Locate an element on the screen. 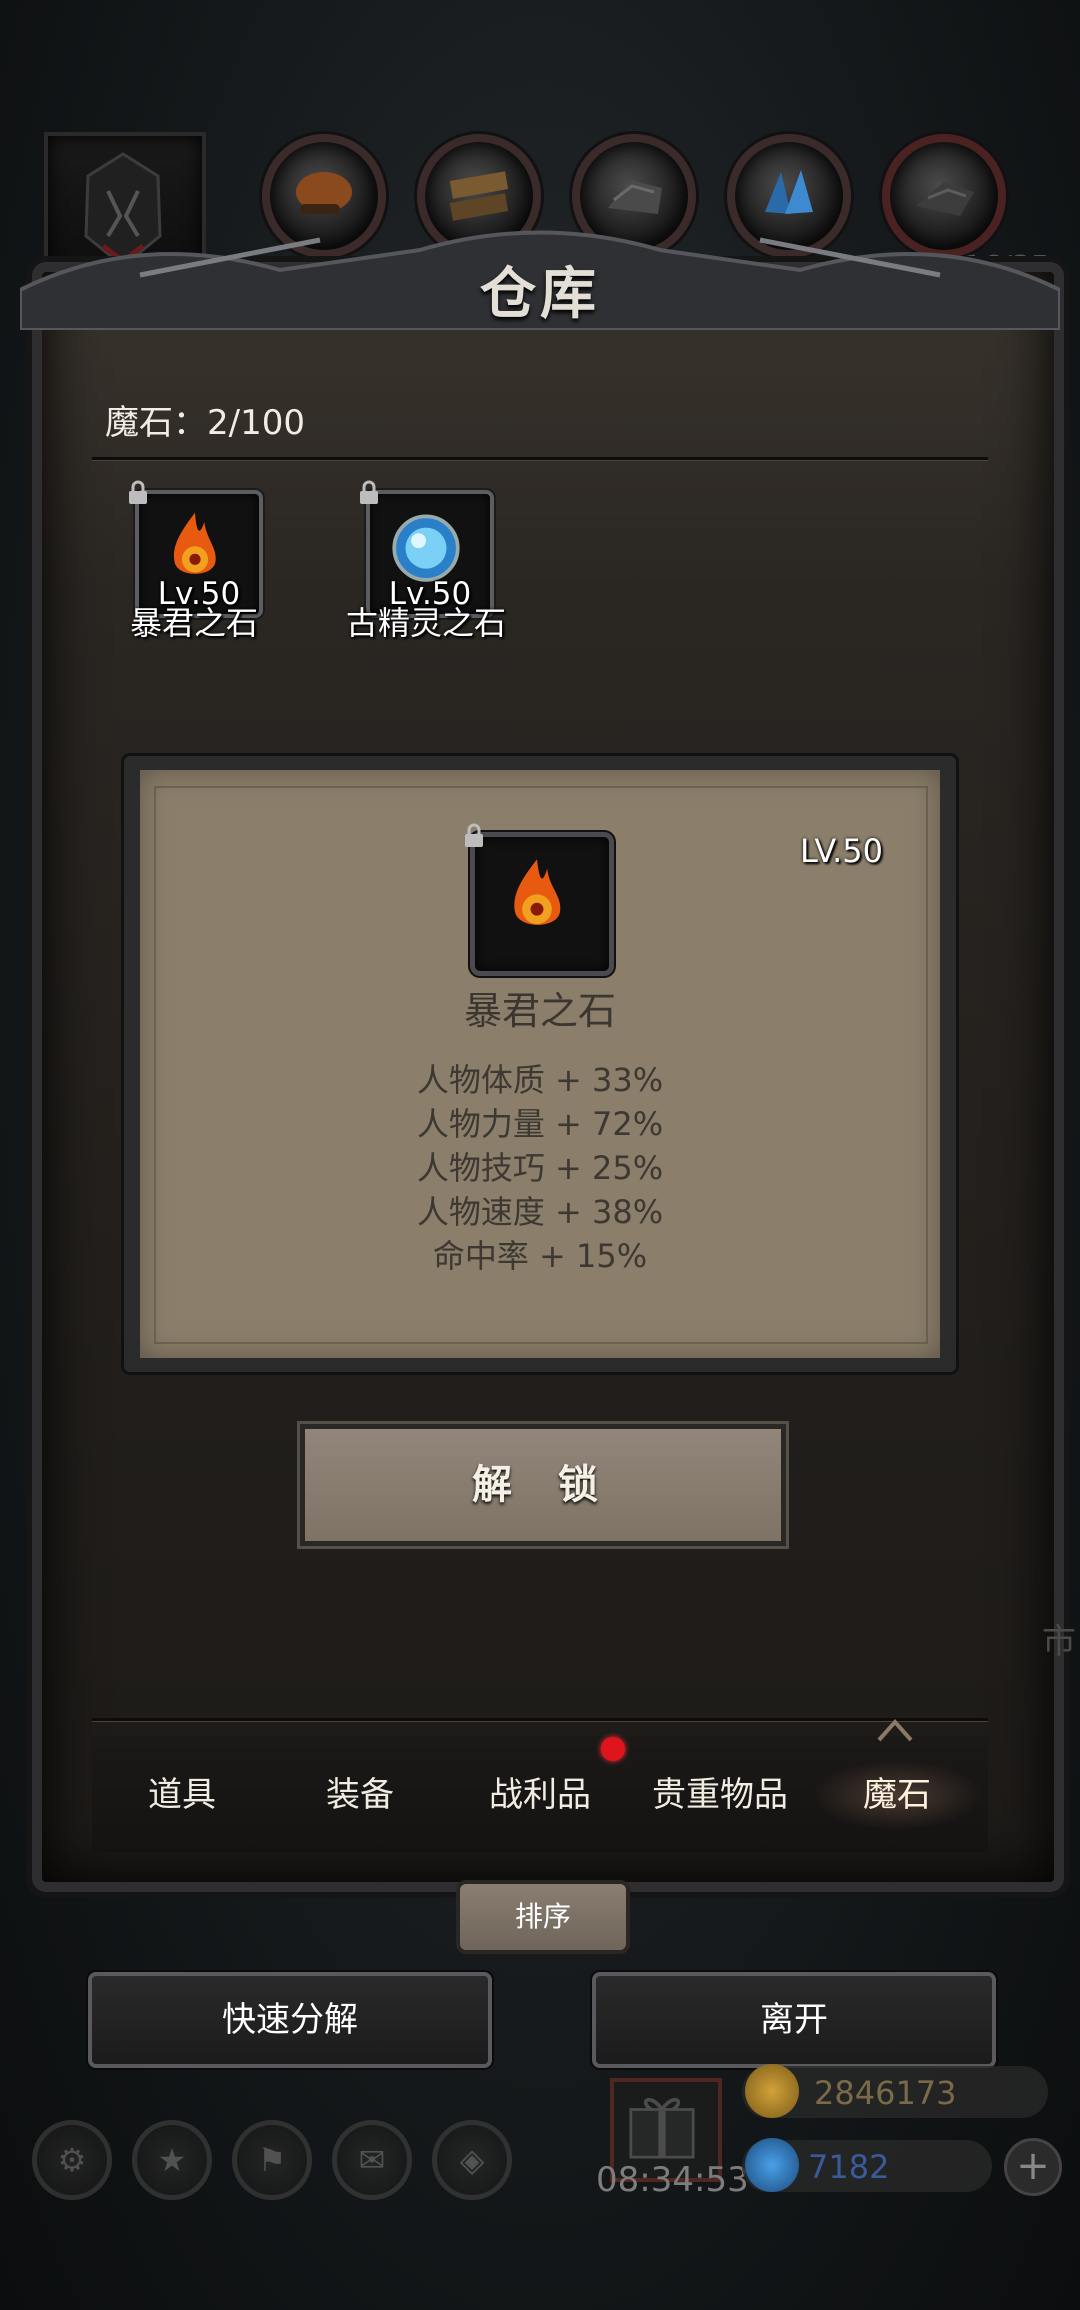 Image resolution: width=1080 pixels, height=2310 pixels. selected-item-icon is located at coordinates (539, 899).